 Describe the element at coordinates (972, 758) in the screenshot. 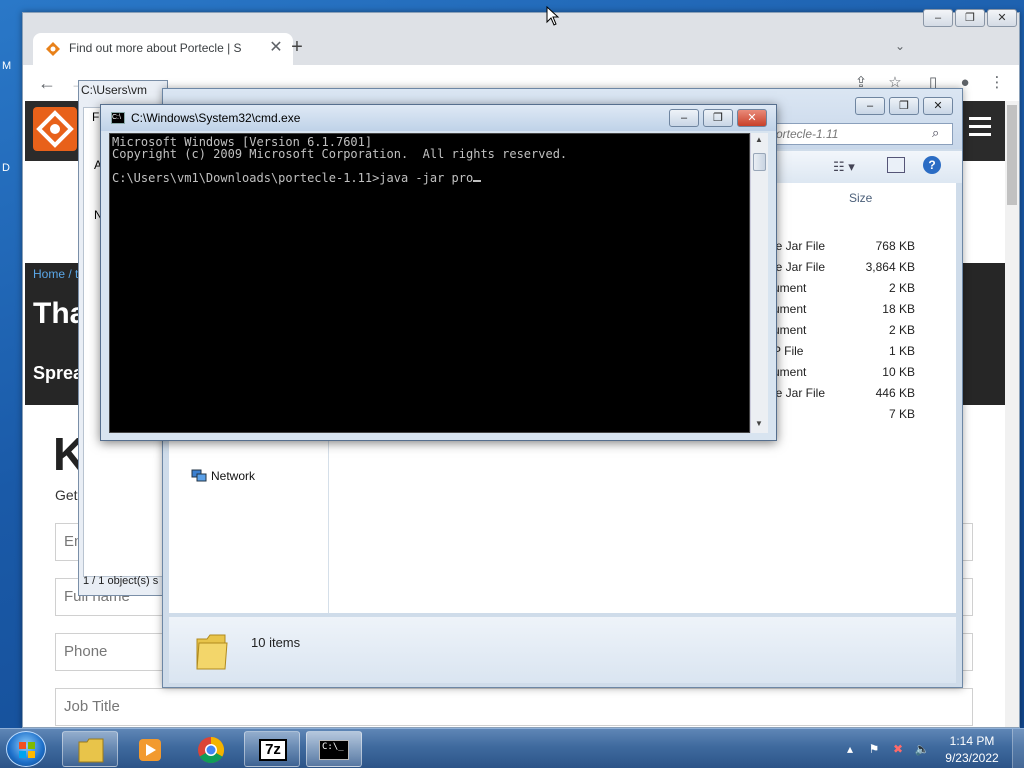

I see `clock-date: 9/23/2022` at that location.